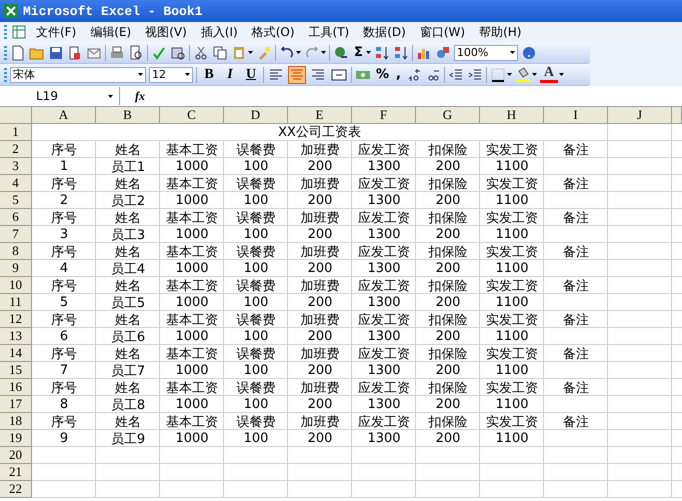 Image resolution: width=682 pixels, height=501 pixels. Describe the element at coordinates (384, 32) in the screenshot. I see `menu-item: 数据(D)` at that location.